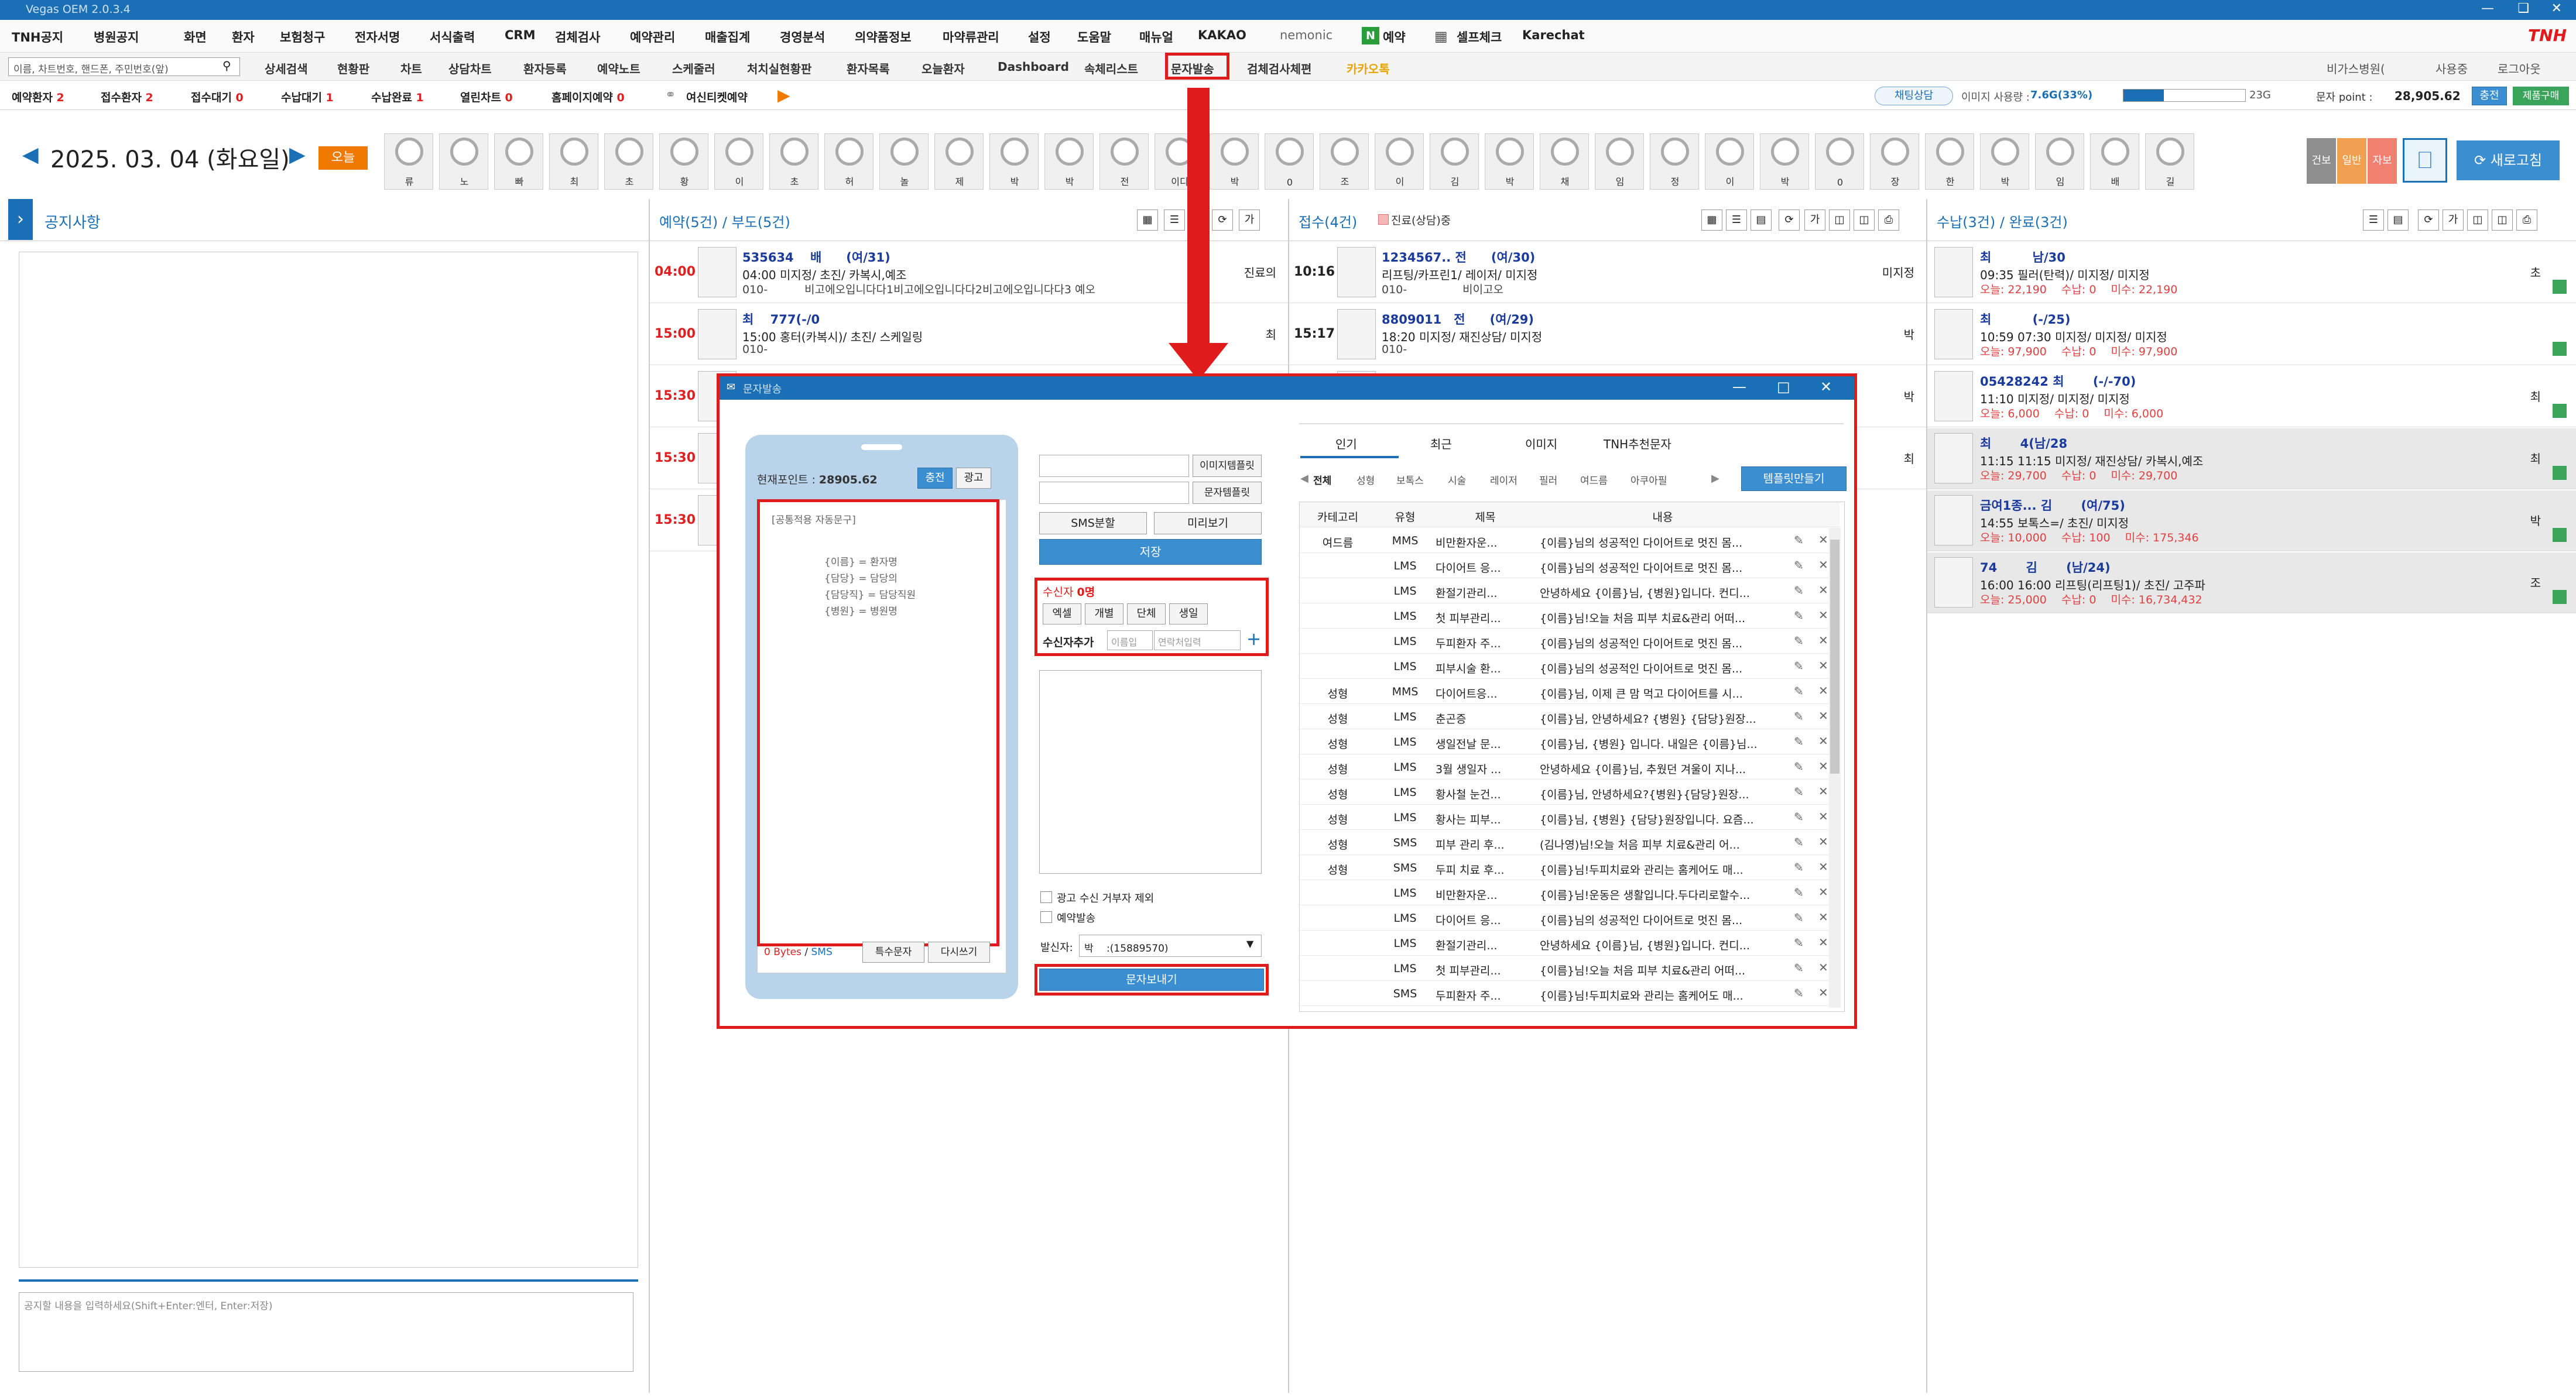 This screenshot has width=2576, height=1397. What do you see at coordinates (470, 68) in the screenshot?
I see `tool-consult-chart: 상담차트` at bounding box center [470, 68].